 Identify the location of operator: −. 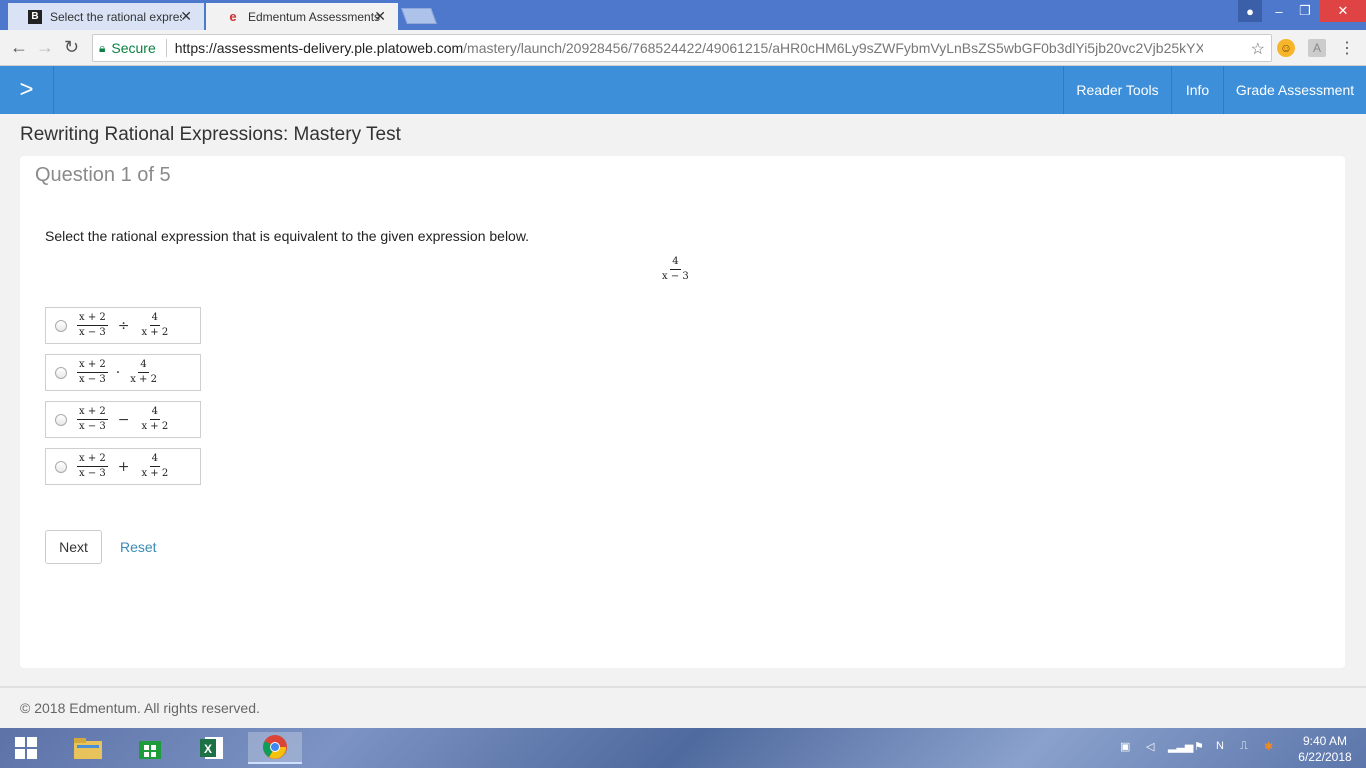
(123, 419).